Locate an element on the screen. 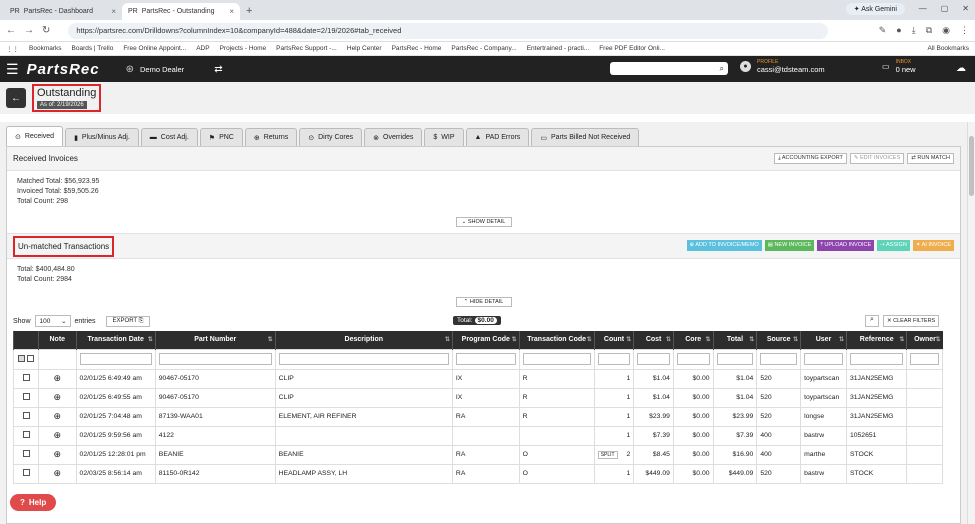  hamburger-menu-icon: ☰ is located at coordinates (12, 69).